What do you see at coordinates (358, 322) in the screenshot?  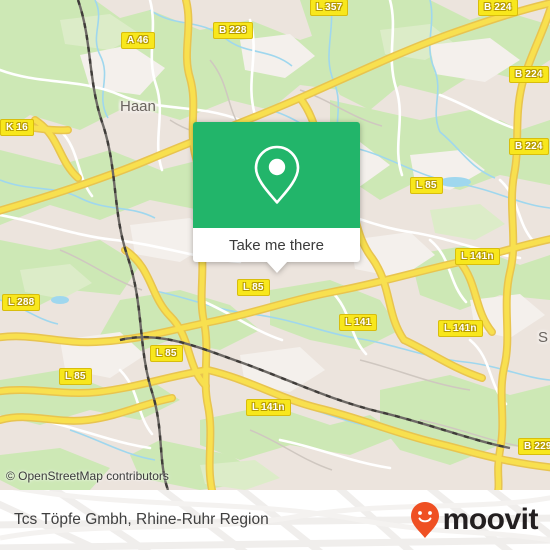 I see `road-shield: L 141` at bounding box center [358, 322].